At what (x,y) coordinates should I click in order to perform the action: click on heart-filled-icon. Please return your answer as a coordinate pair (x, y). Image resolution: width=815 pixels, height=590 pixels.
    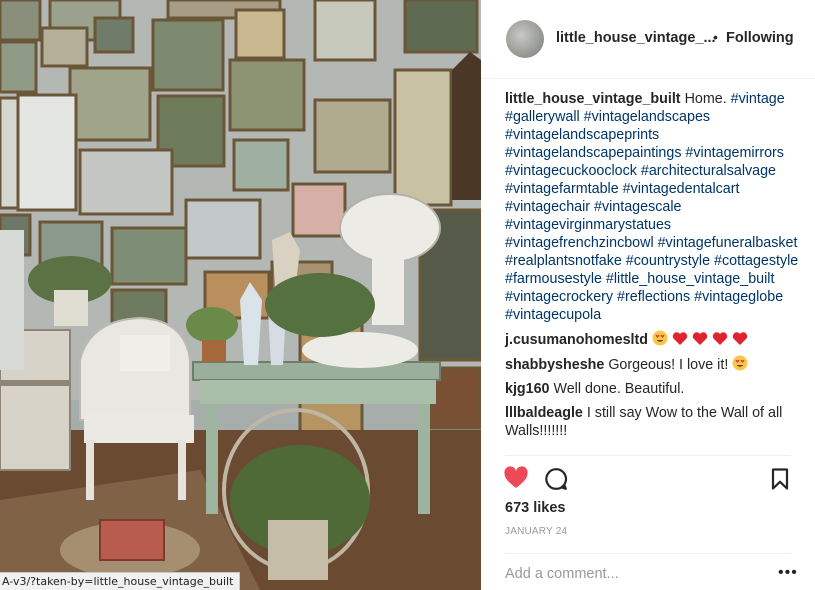
    Looking at the image, I should click on (516, 478).